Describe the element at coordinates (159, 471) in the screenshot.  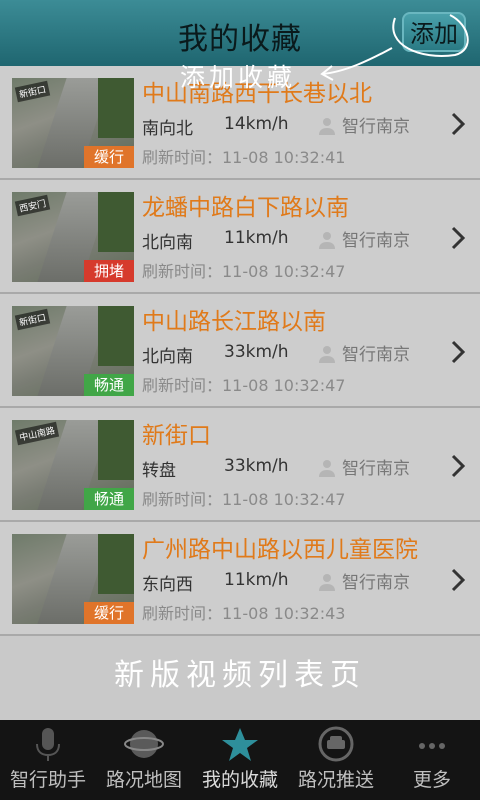
I see `direction: 转盘` at that location.